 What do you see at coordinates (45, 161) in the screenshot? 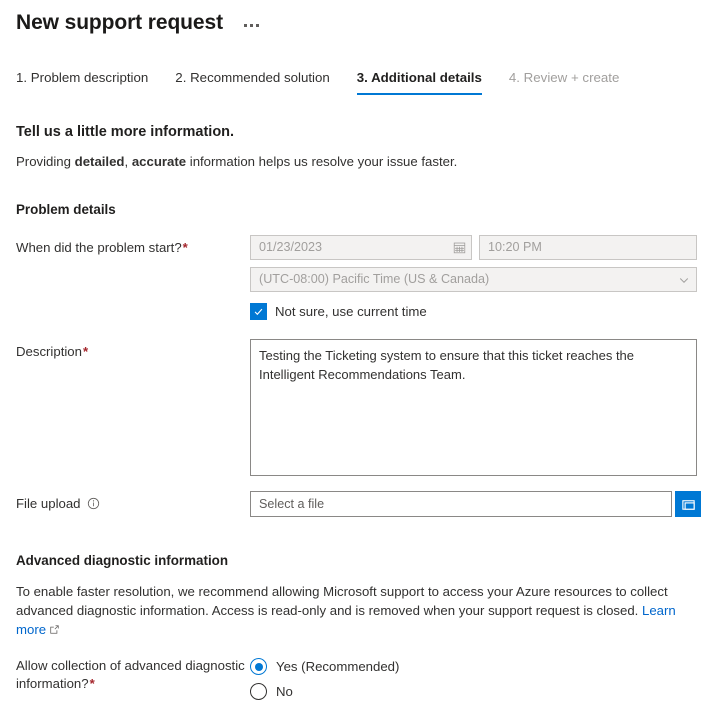
I see `lead-sub-prefix: Providing` at bounding box center [45, 161].